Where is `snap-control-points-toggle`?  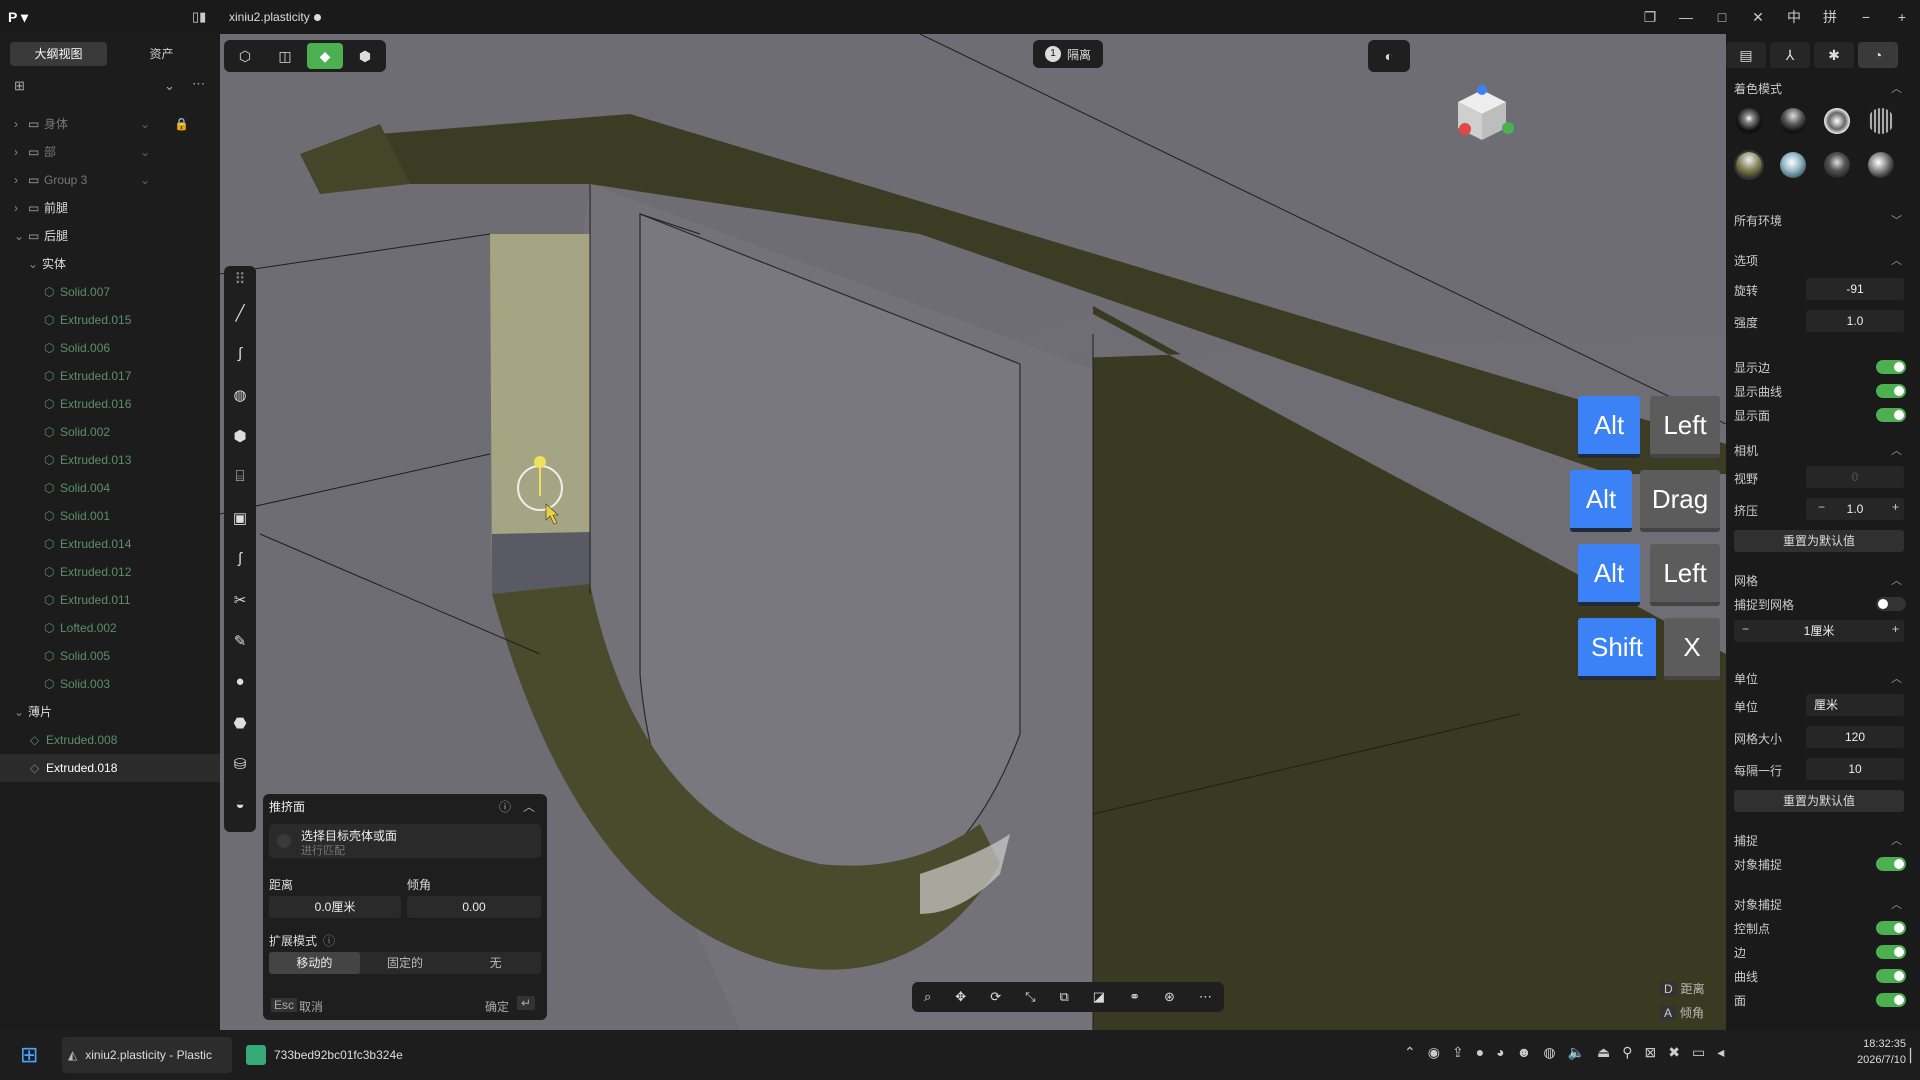
snap-control-points-toggle is located at coordinates (1891, 928).